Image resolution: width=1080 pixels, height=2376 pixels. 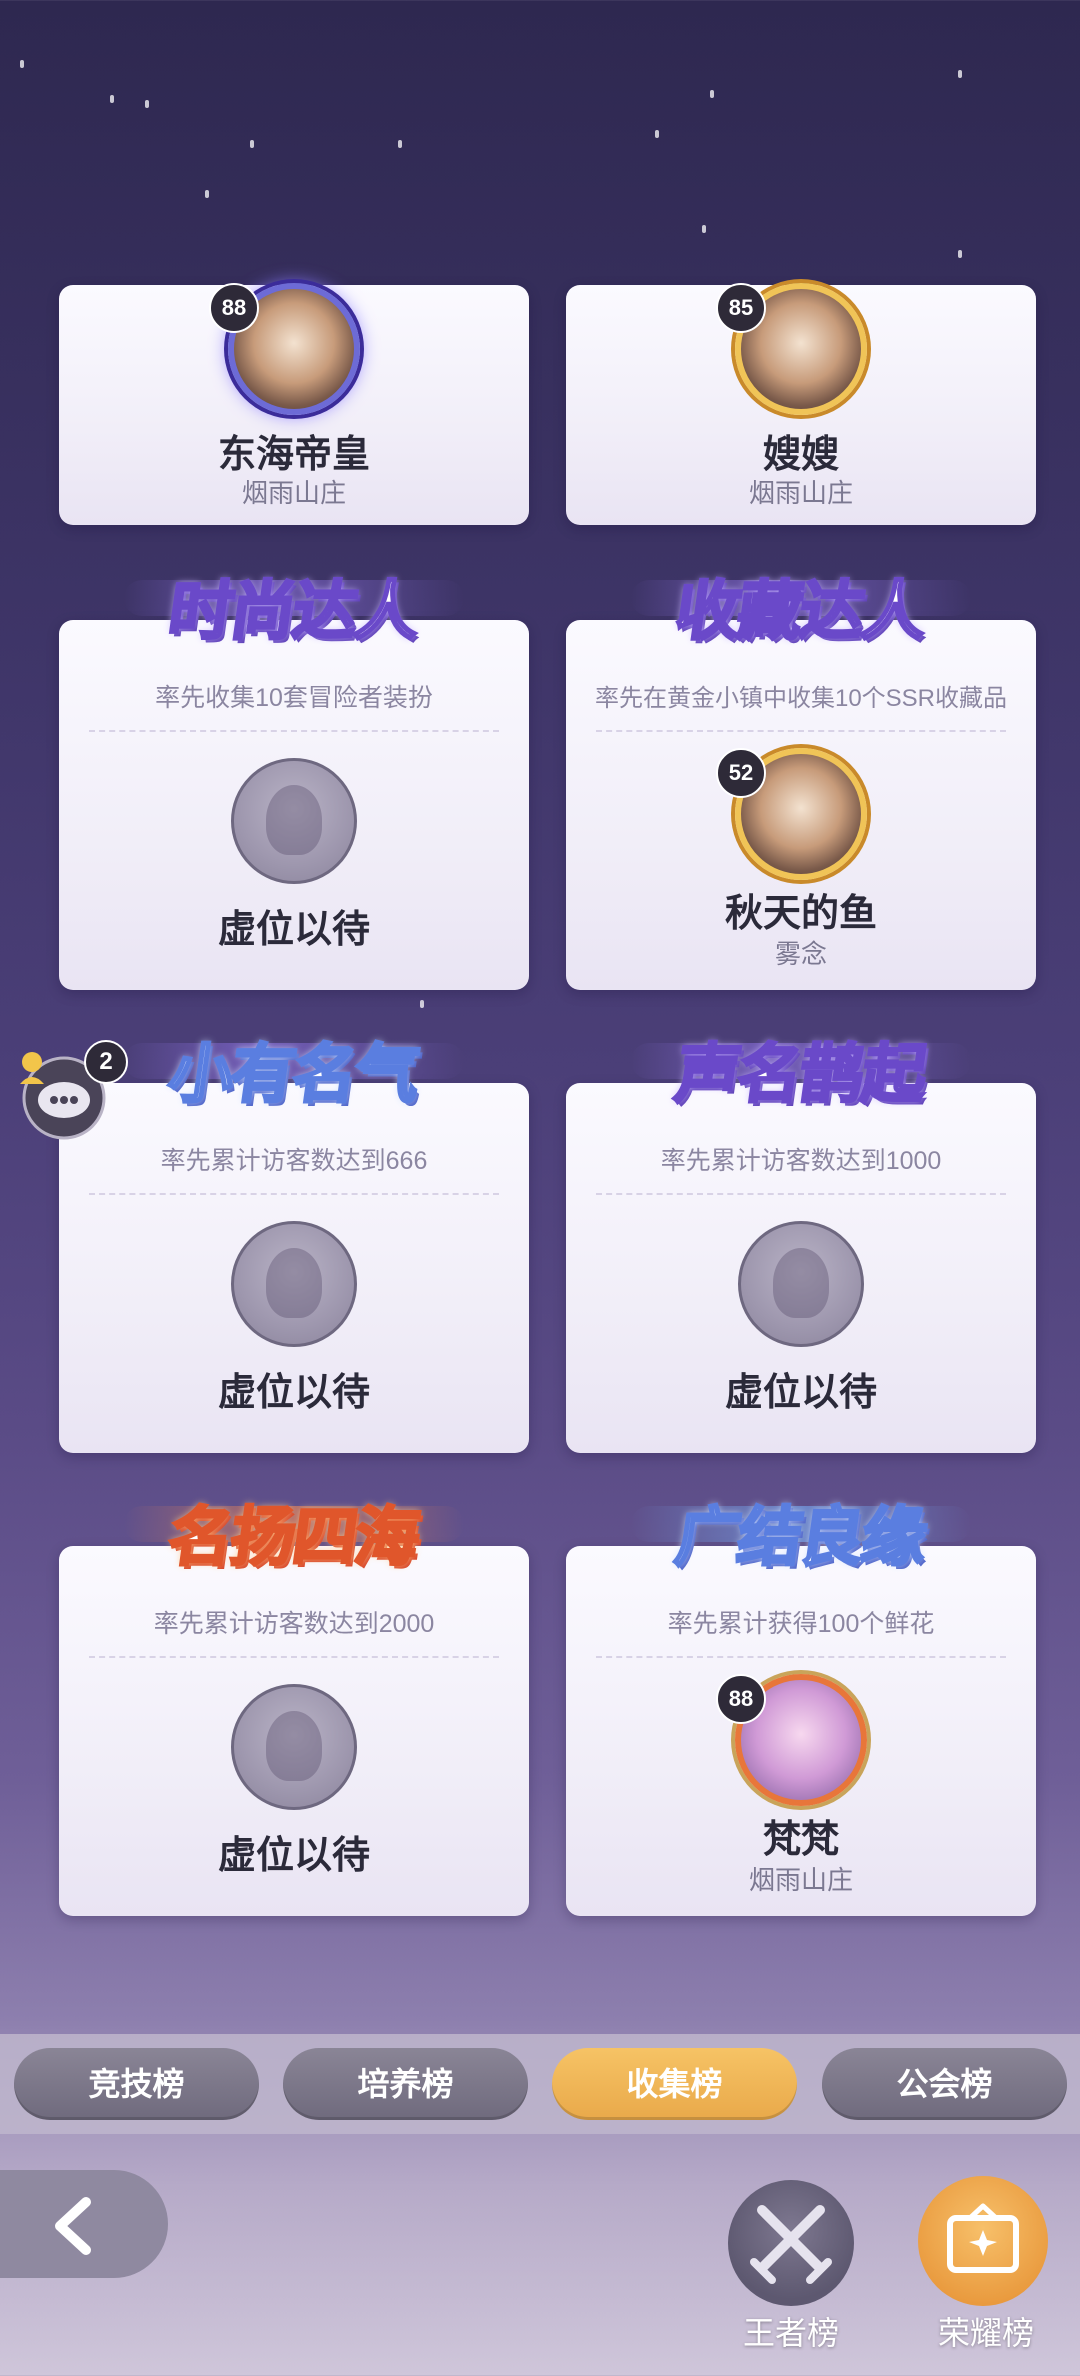 I want to click on achievement-card-fame-2000: 名扬四海 率先累计访客数达到2000 虚位以待, so click(x=294, y=1708).